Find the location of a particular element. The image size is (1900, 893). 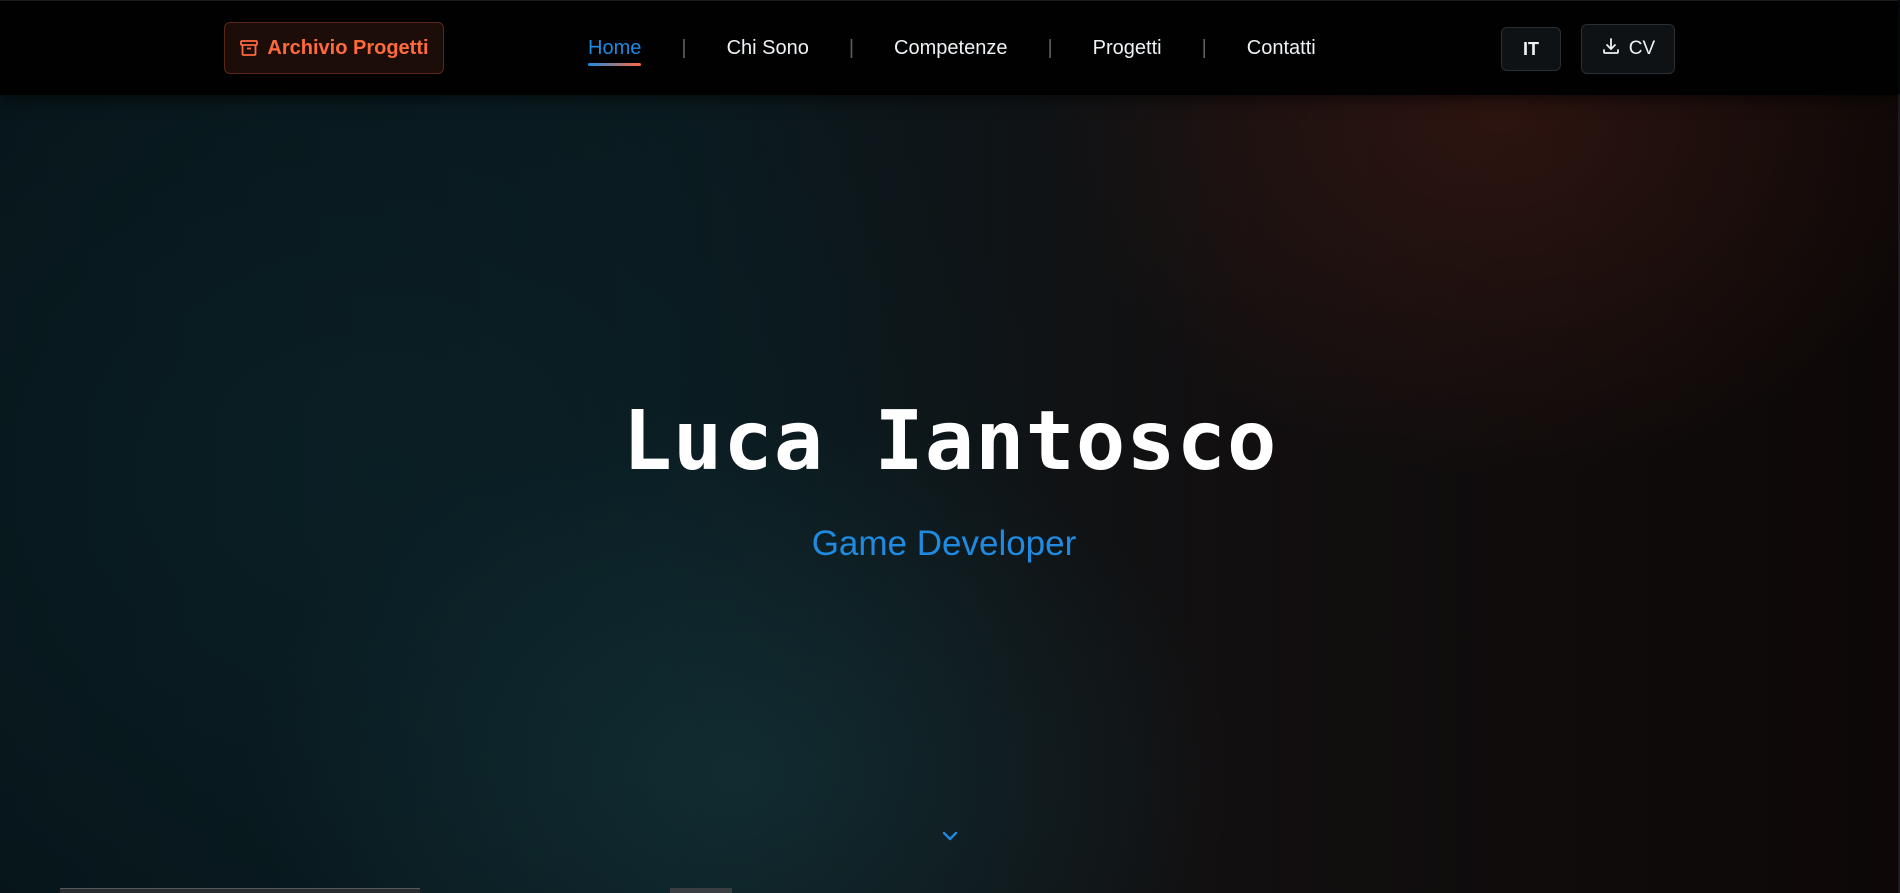

nav-item-chi-sono: Chi Sono is located at coordinates (768, 48).